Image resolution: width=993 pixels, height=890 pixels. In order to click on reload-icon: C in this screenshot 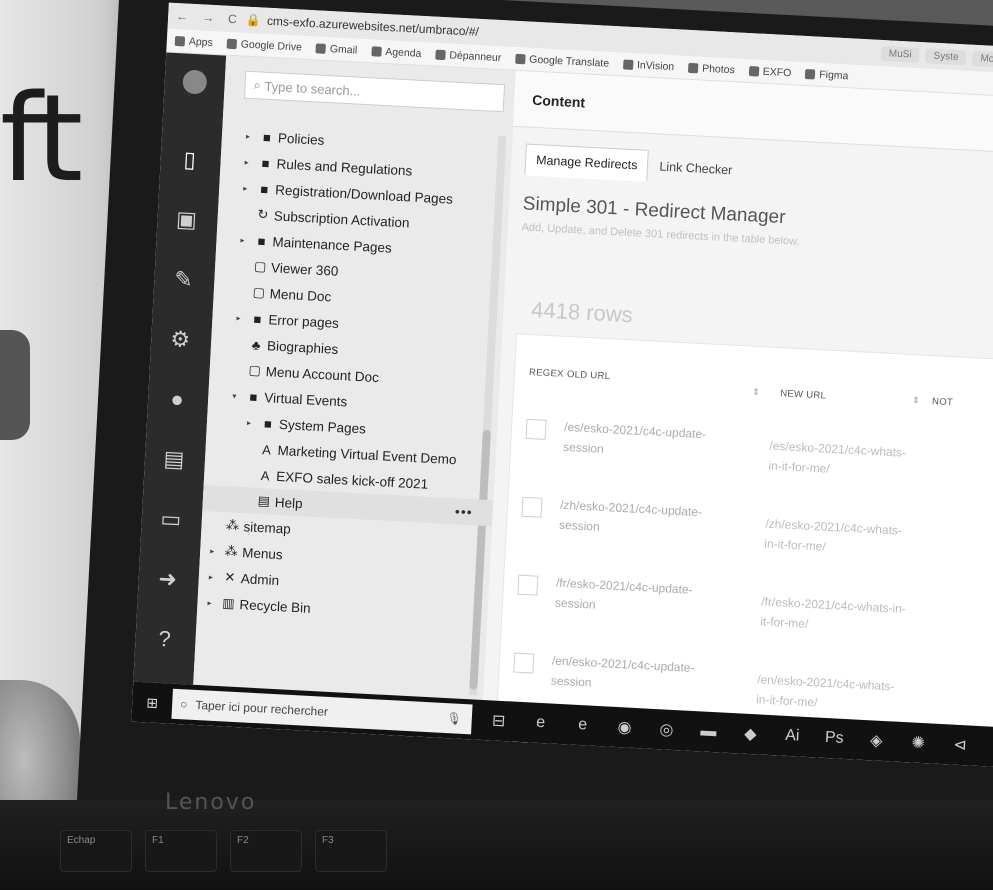, I will do `click(232, 19)`.